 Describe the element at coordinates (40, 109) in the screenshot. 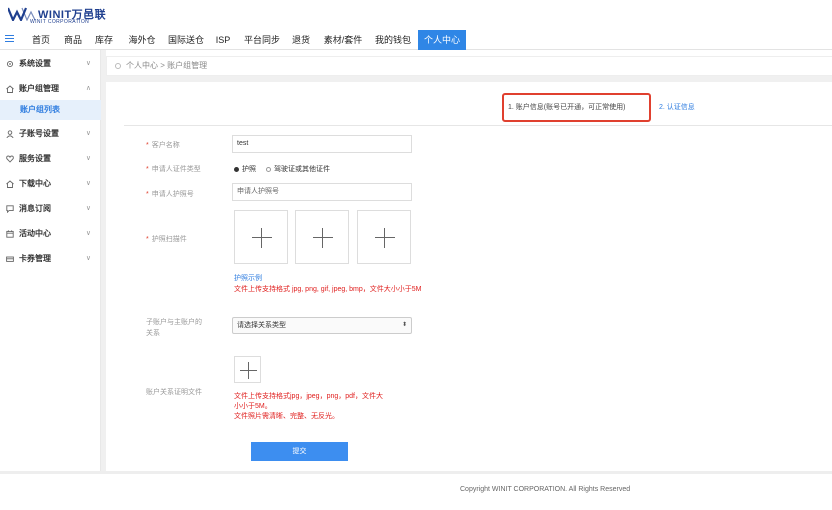

I see `sidebar-subitem-label: 账户组列表` at that location.